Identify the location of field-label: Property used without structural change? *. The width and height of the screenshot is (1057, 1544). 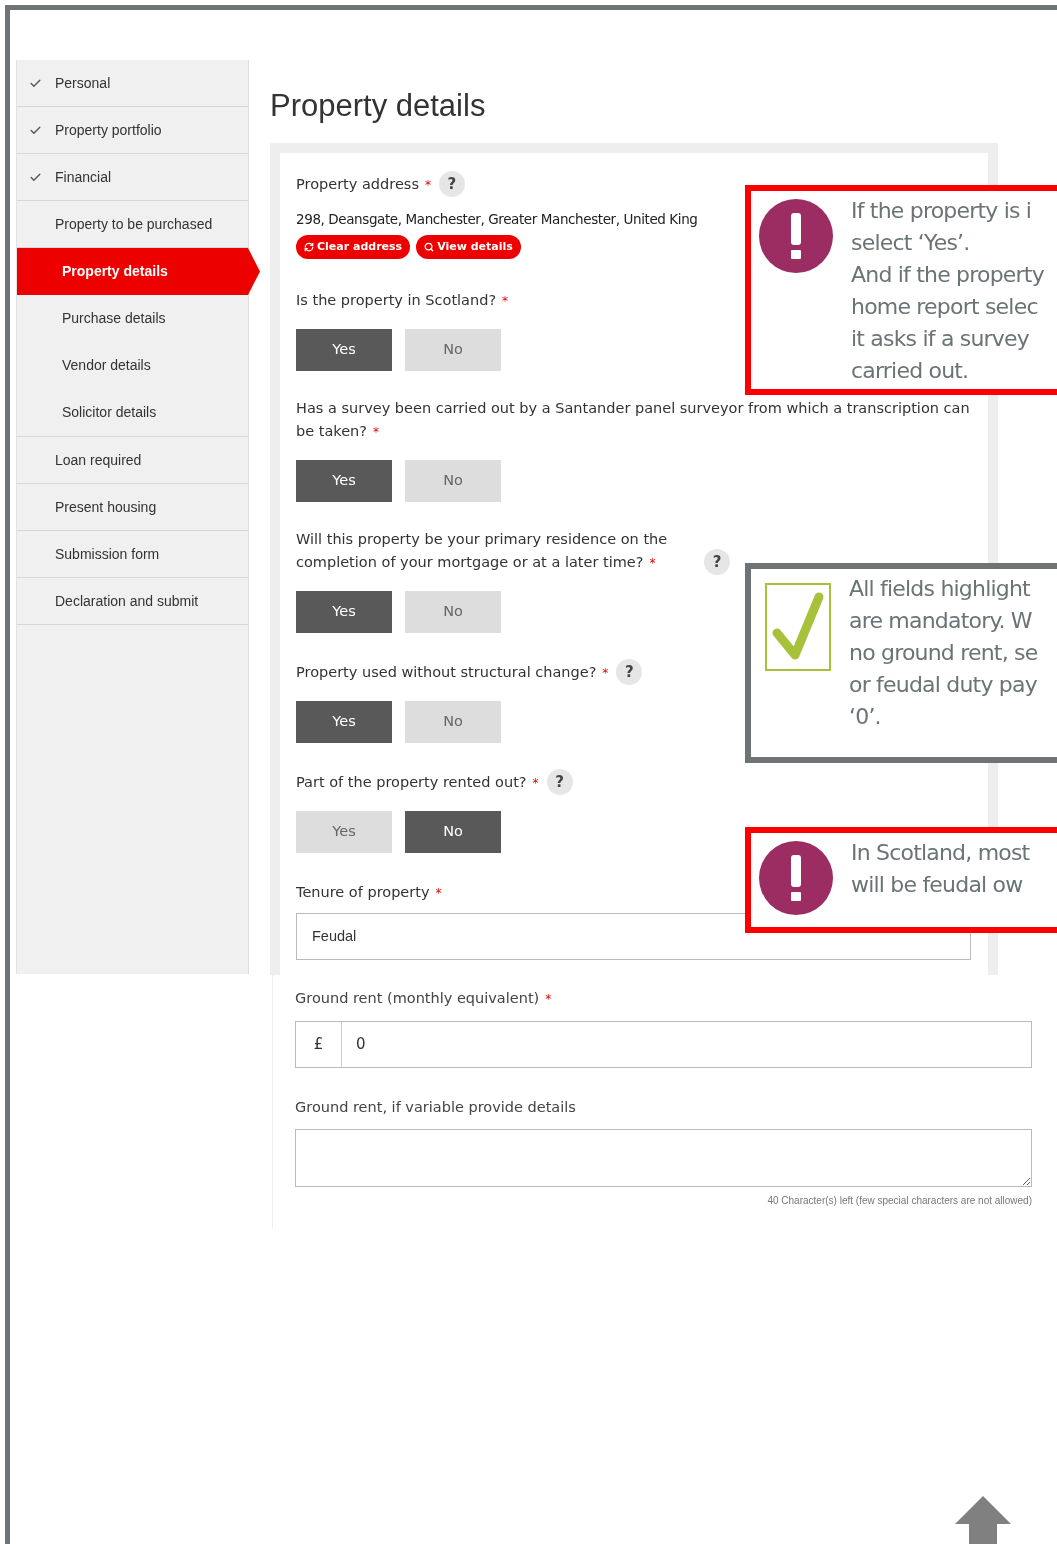
(452, 672).